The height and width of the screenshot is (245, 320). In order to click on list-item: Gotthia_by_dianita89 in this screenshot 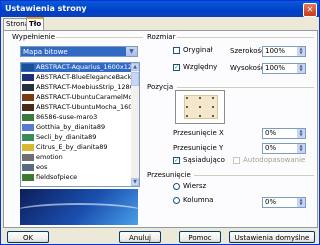, I will do `click(76, 127)`.